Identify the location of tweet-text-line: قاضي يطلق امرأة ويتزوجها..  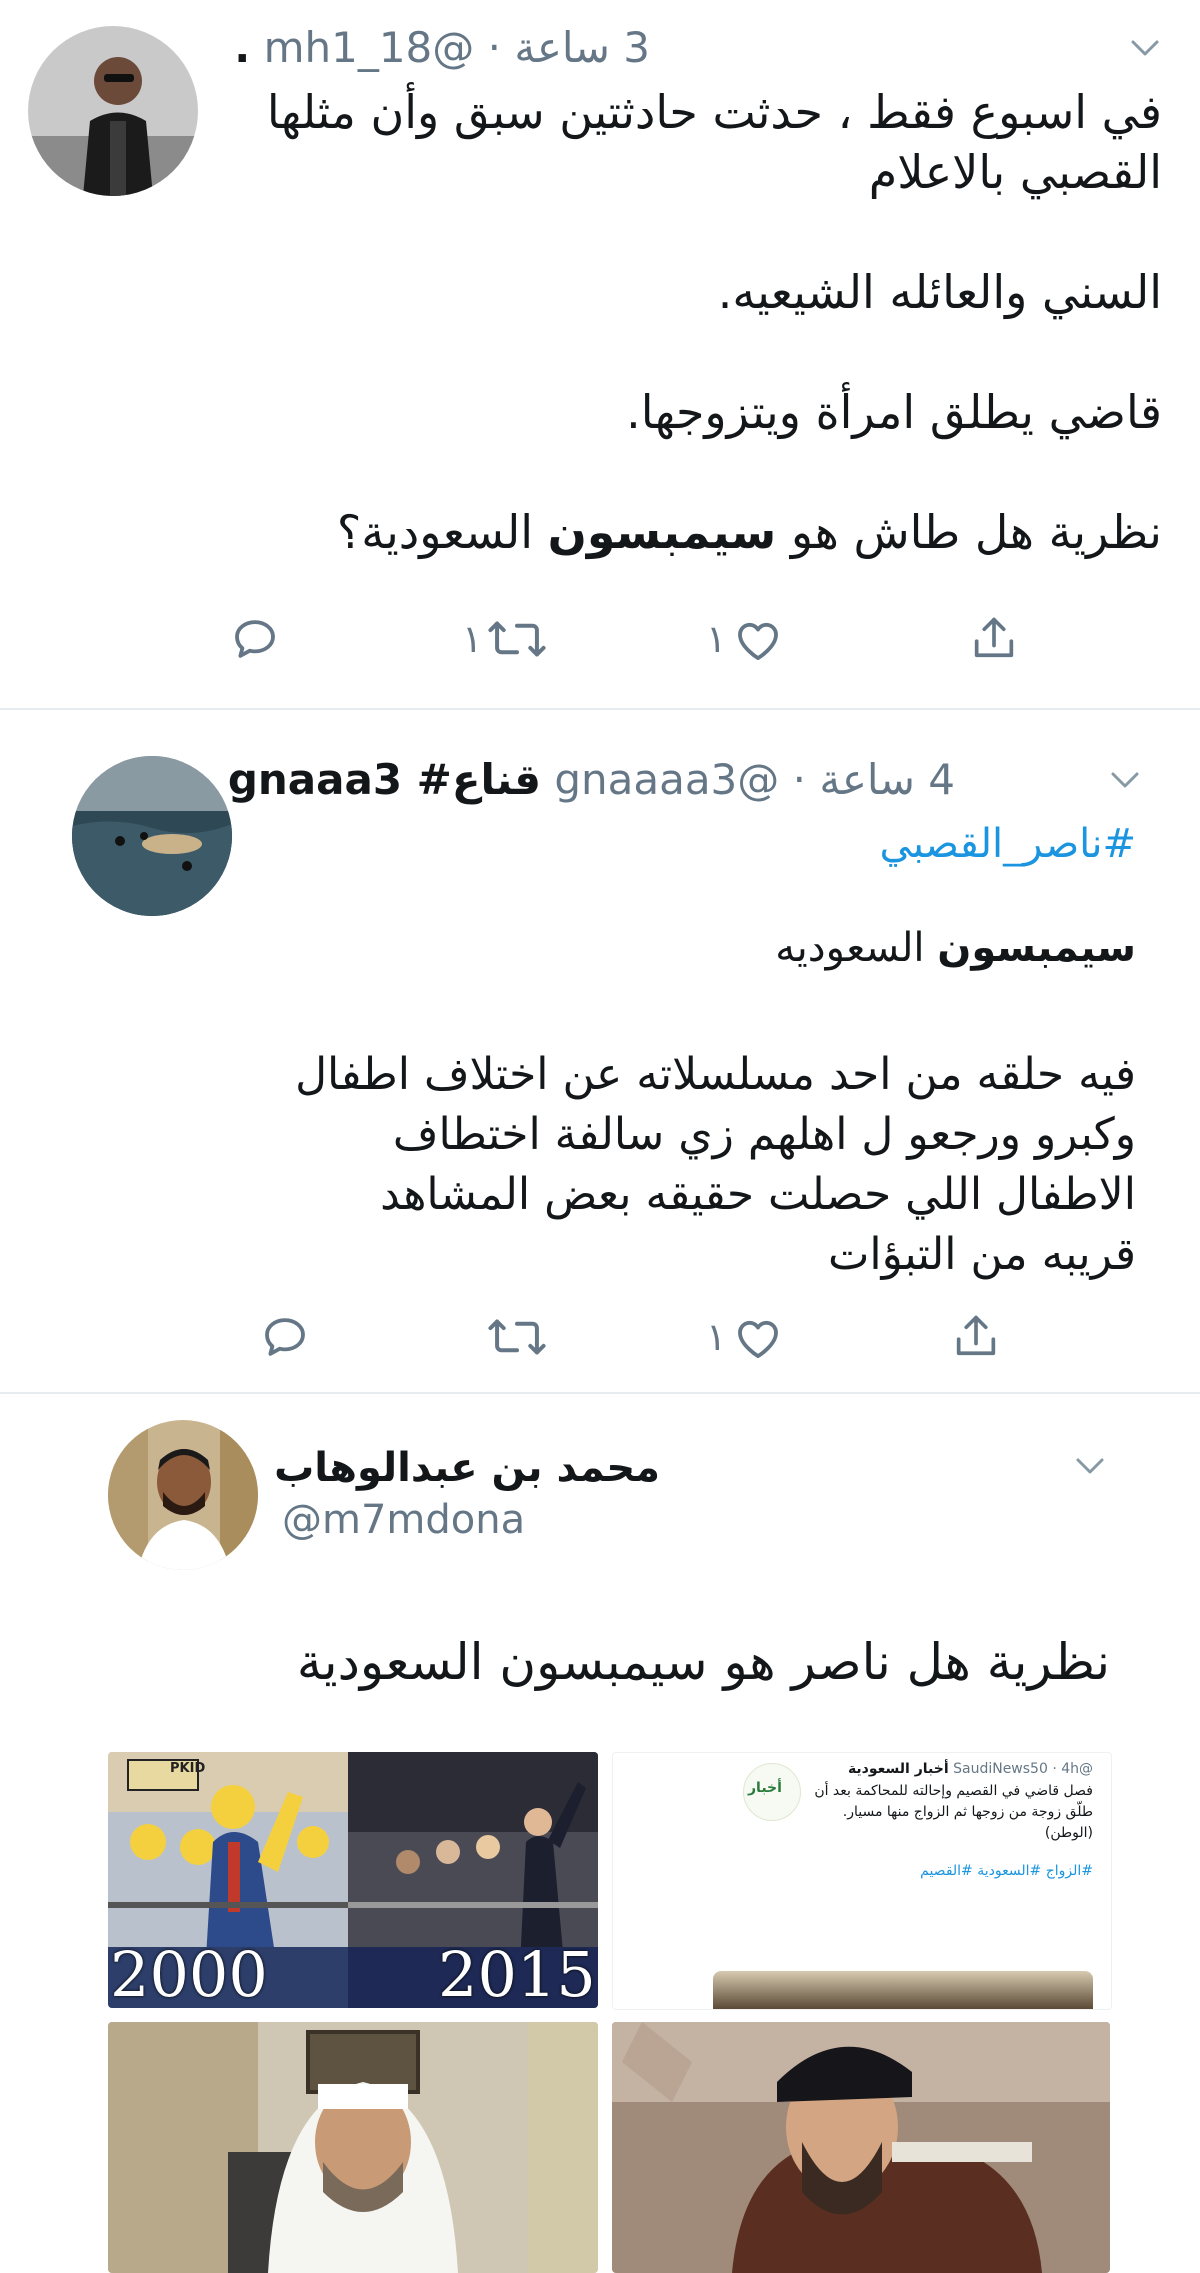
(894, 412).